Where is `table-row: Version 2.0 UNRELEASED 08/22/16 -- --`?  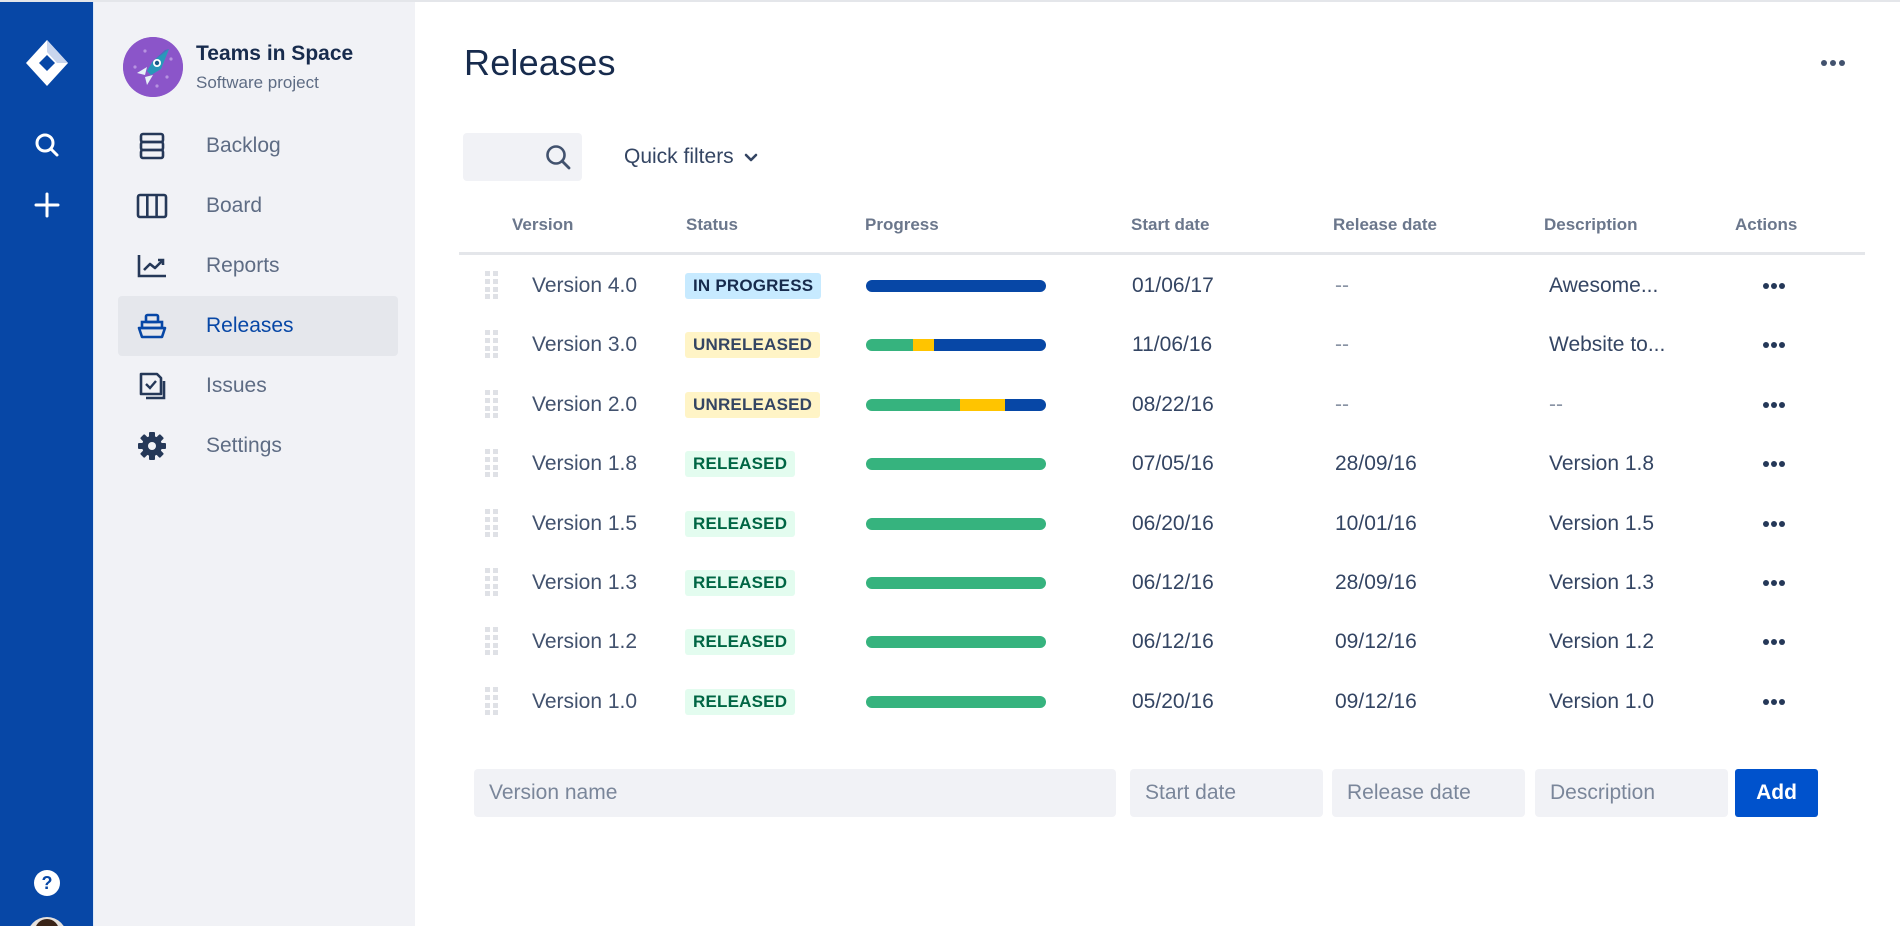 table-row: Version 2.0 UNRELEASED 08/22/16 -- -- is located at coordinates (1162, 404).